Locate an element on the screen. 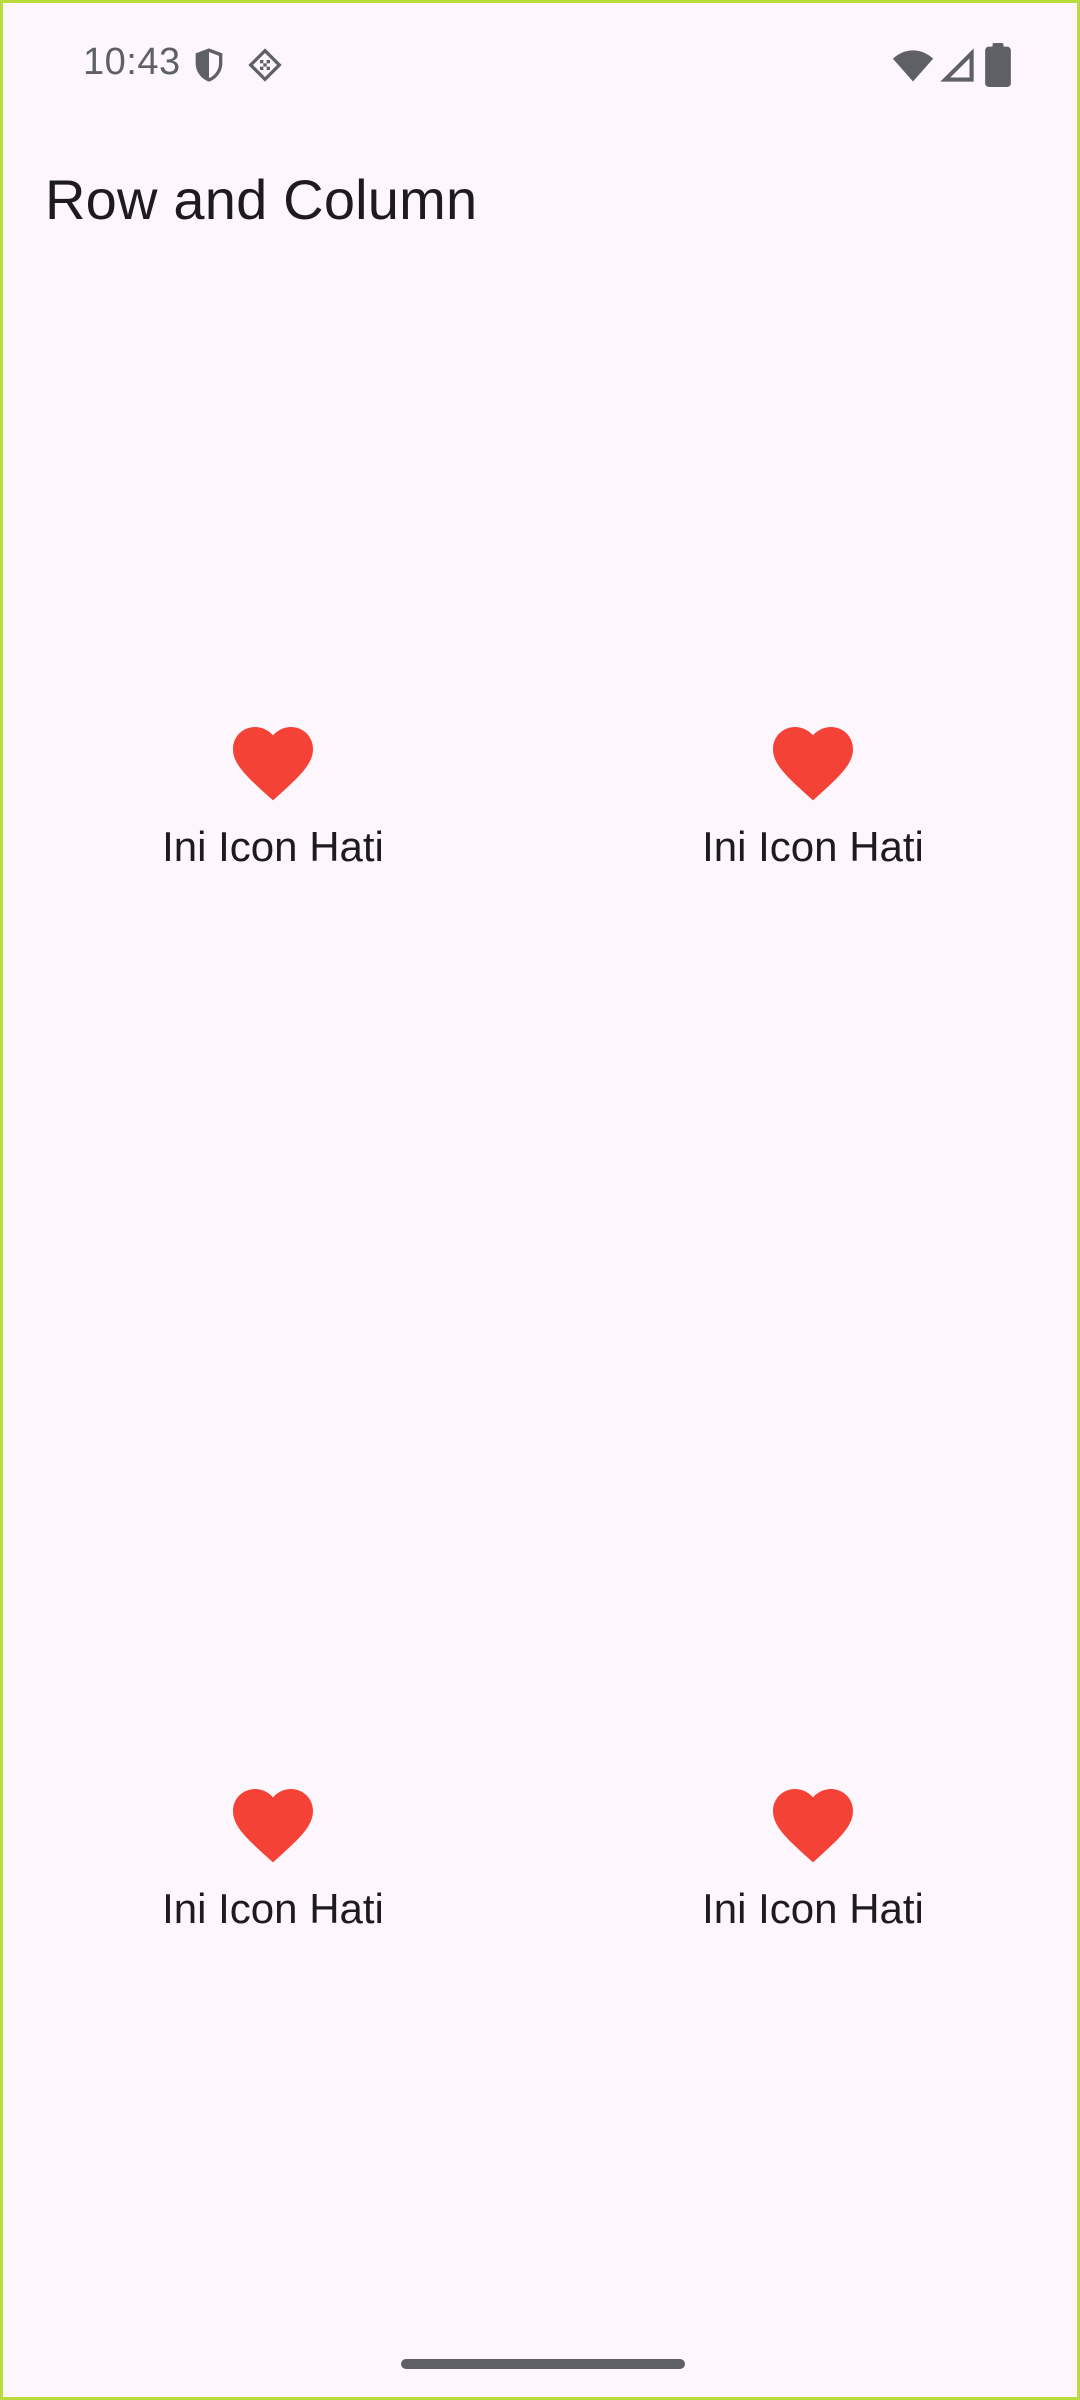 This screenshot has height=2400, width=1080. page-title: Row and Column is located at coordinates (261, 199).